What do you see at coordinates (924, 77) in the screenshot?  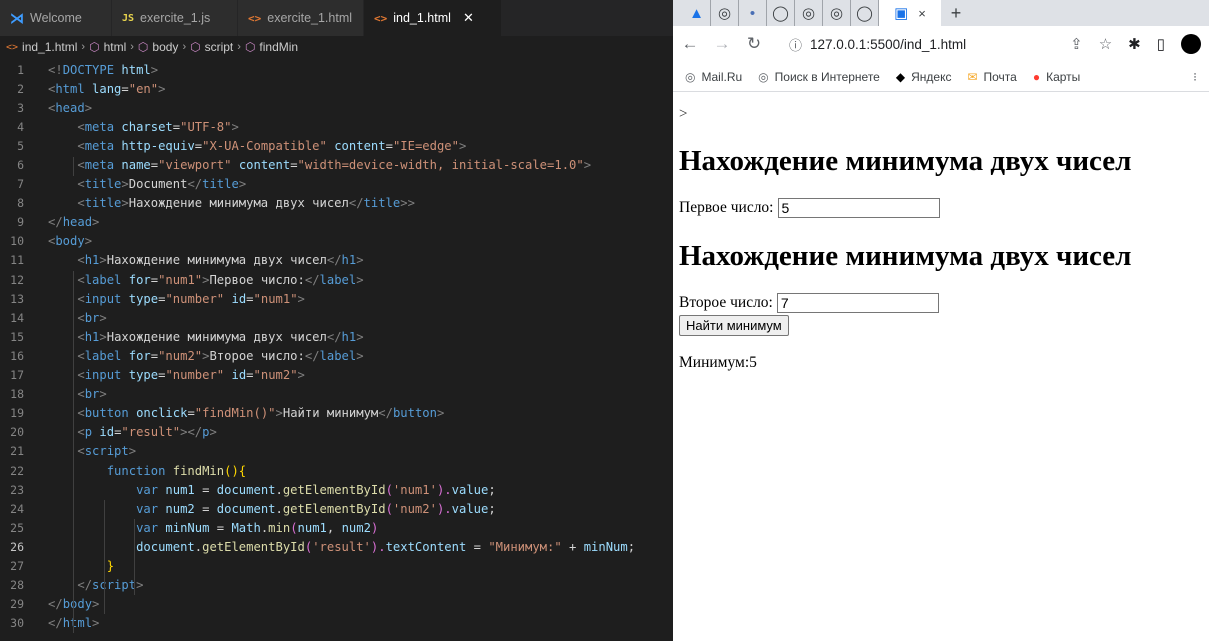 I see `bookmark-yandex: ◆ Яндекс` at bounding box center [924, 77].